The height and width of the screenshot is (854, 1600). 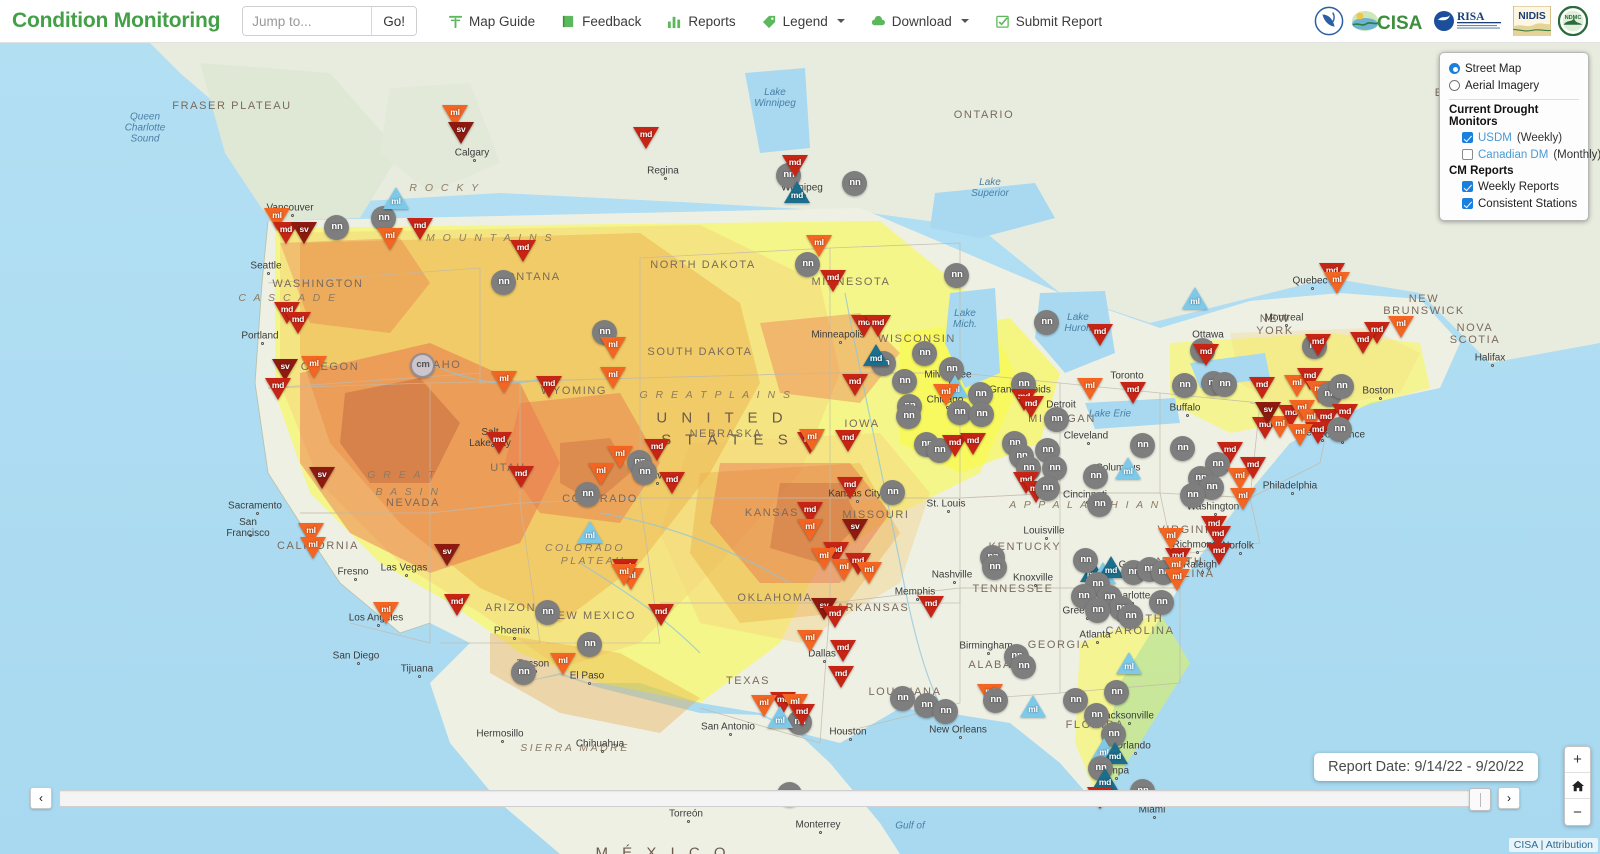 I want to click on timeline-track, so click(x=775, y=799).